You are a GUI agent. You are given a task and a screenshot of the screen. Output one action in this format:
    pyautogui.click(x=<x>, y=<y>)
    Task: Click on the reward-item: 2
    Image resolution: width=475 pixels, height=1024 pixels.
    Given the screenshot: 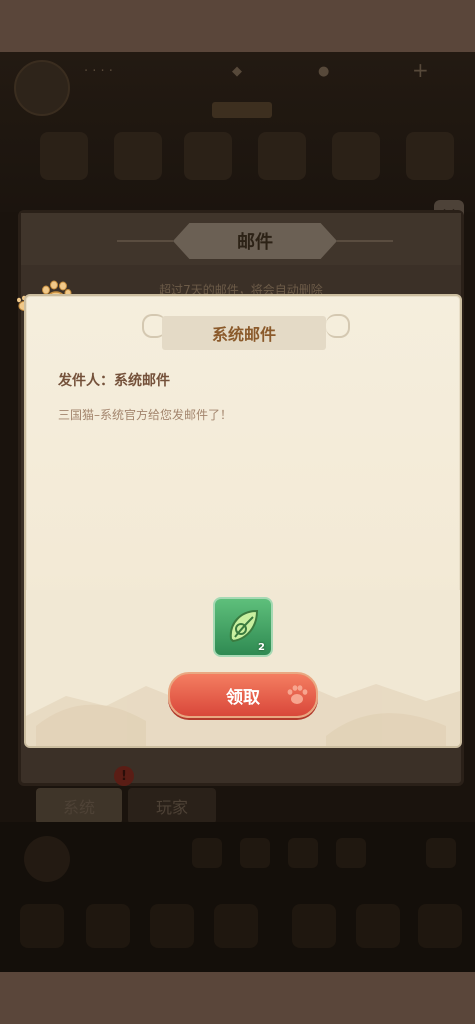 What is the action you would take?
    pyautogui.click(x=243, y=627)
    